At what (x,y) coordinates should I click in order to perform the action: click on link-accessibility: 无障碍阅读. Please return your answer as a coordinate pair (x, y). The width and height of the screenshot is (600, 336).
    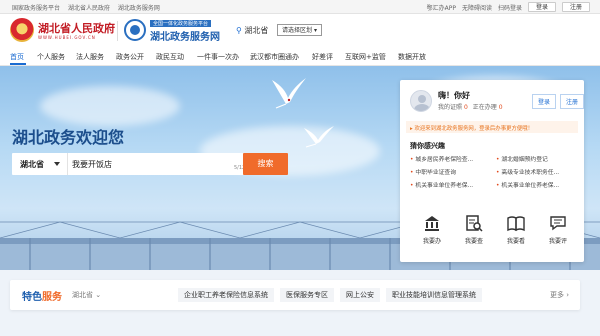
    Looking at the image, I should click on (477, 7).